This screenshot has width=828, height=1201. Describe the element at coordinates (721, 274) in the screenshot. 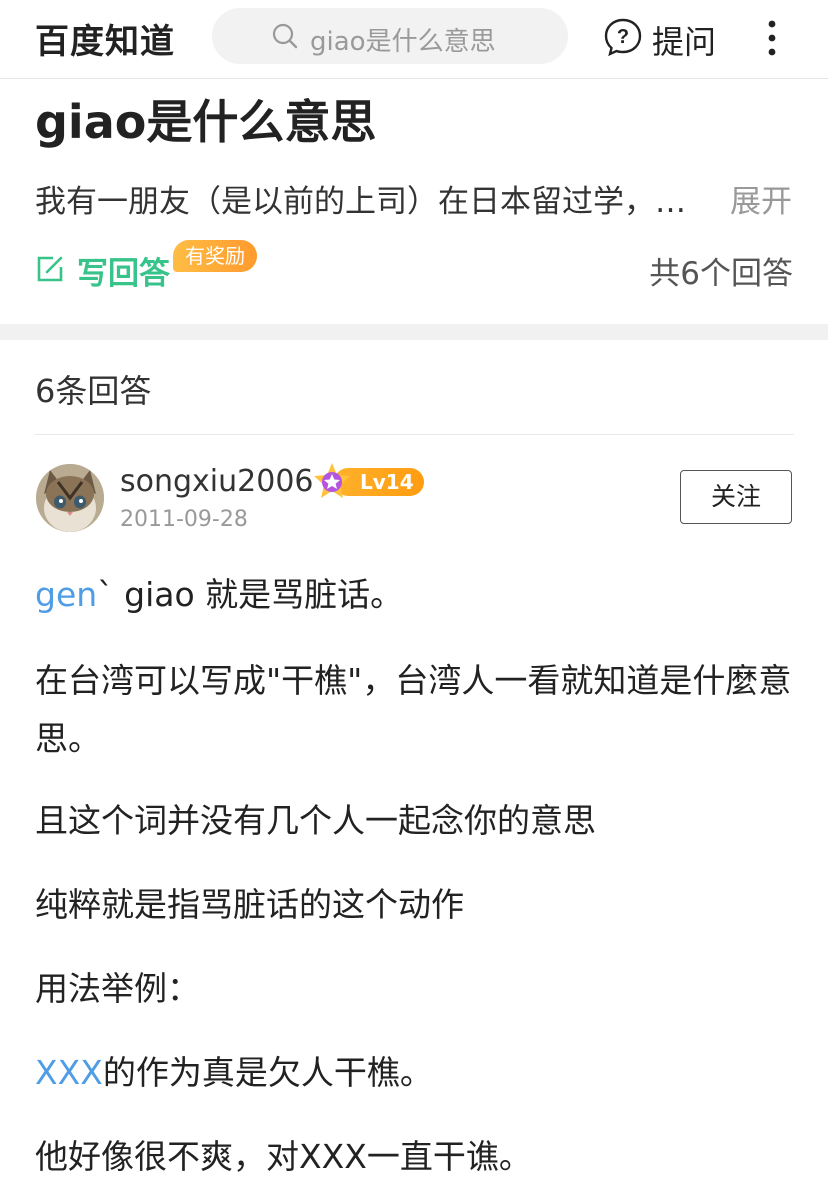

I see `answer-count: 共6个回答` at that location.